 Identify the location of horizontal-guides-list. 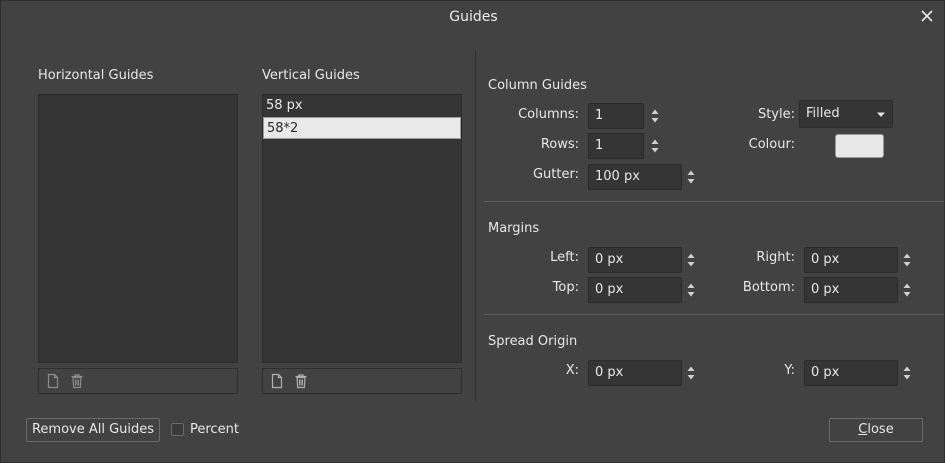
(138, 228).